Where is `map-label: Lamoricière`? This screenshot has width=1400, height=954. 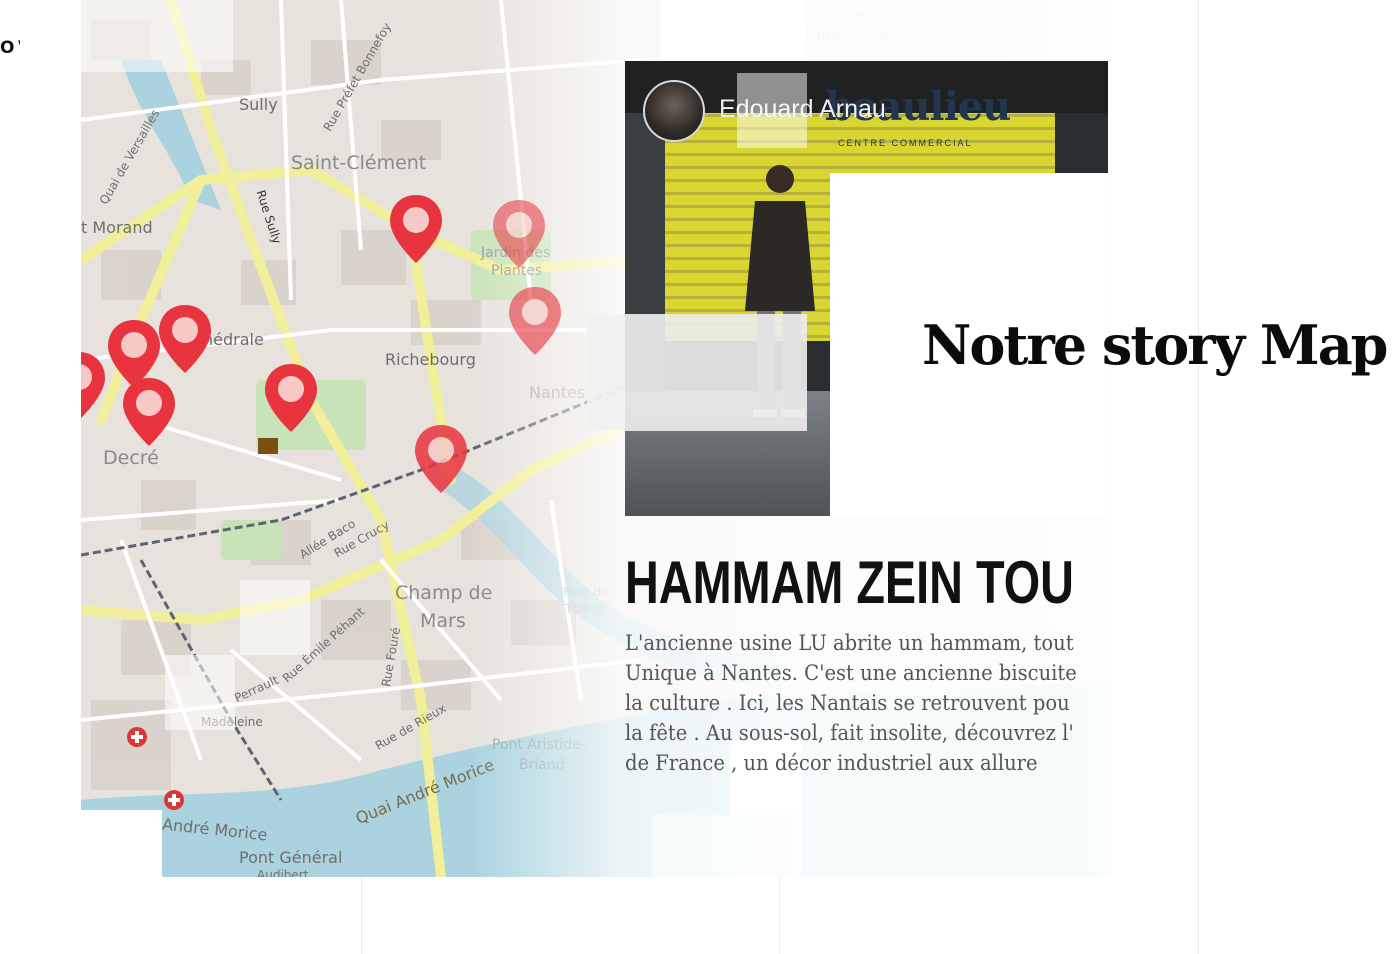
map-label: Lamoricière is located at coordinates (846, 36).